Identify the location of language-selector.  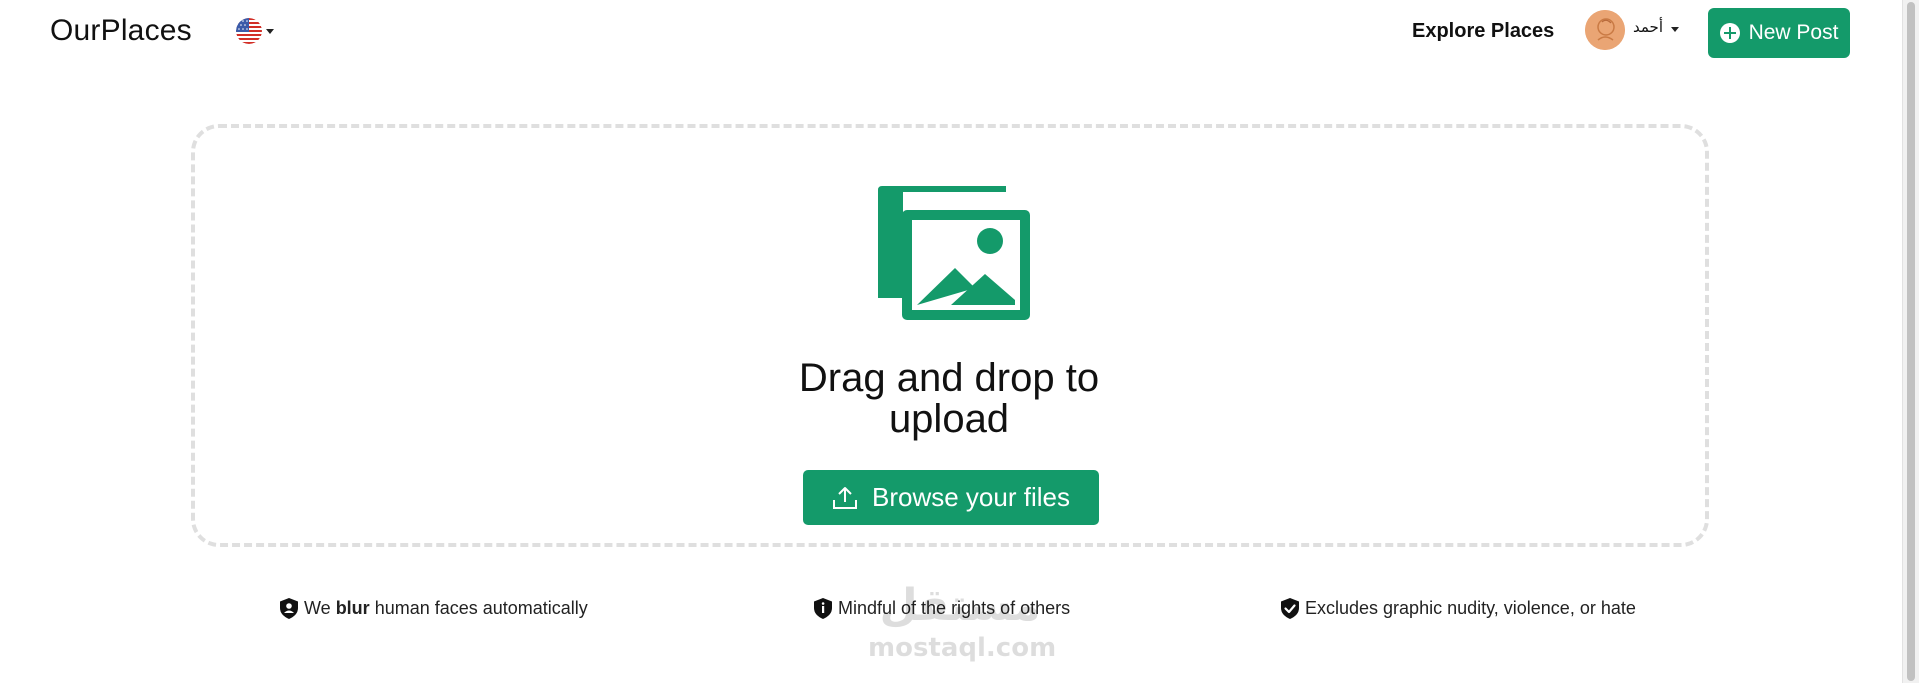
(255, 31).